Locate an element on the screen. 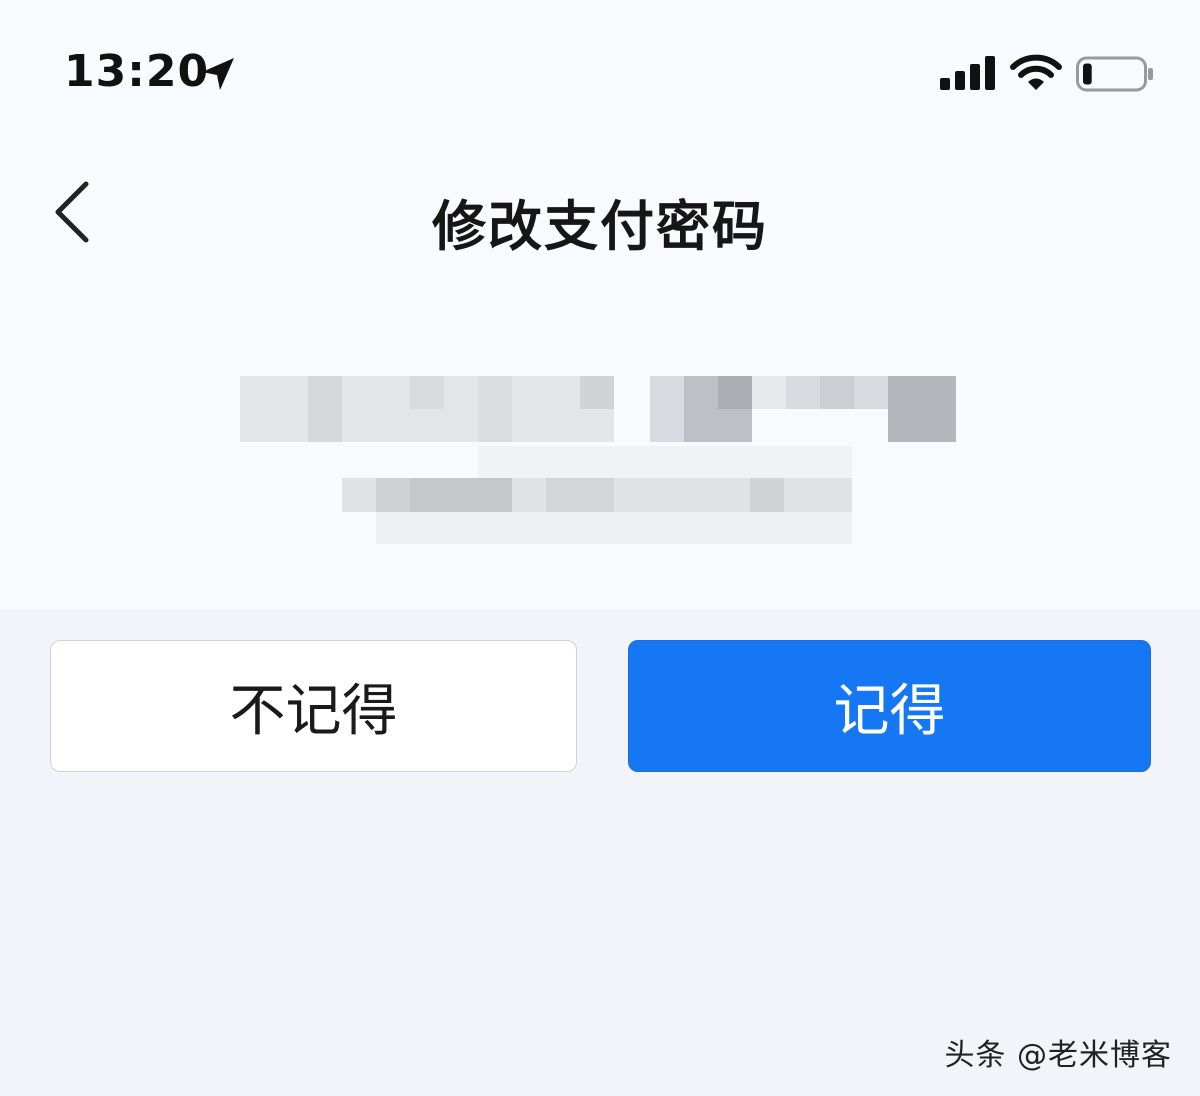 The height and width of the screenshot is (1096, 1200). navigation-bar: 修改支付密码 is located at coordinates (600, 215).